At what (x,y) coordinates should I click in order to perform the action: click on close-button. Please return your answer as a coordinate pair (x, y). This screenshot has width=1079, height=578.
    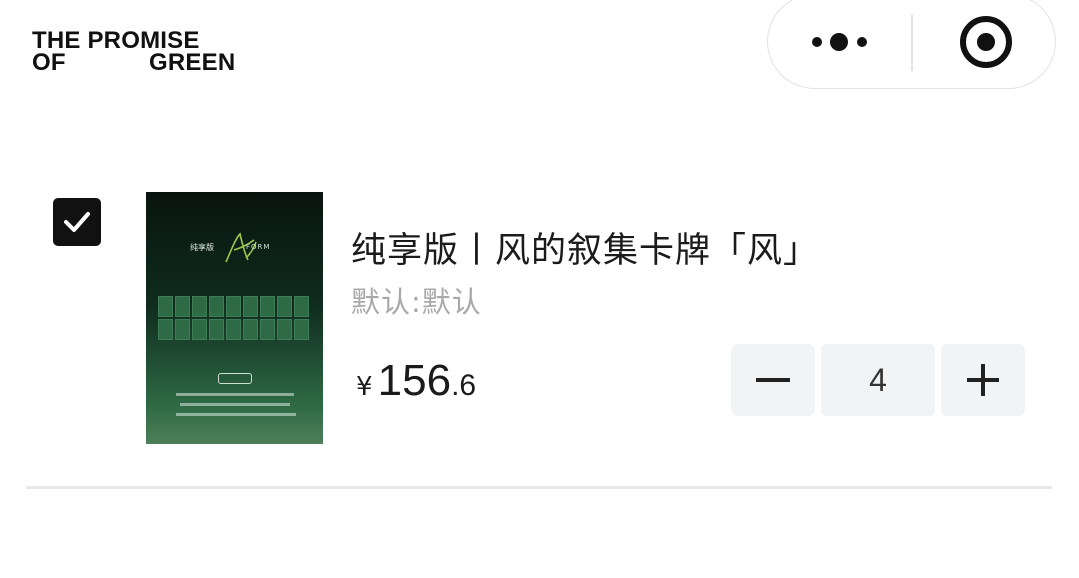
    Looking at the image, I should click on (981, 42).